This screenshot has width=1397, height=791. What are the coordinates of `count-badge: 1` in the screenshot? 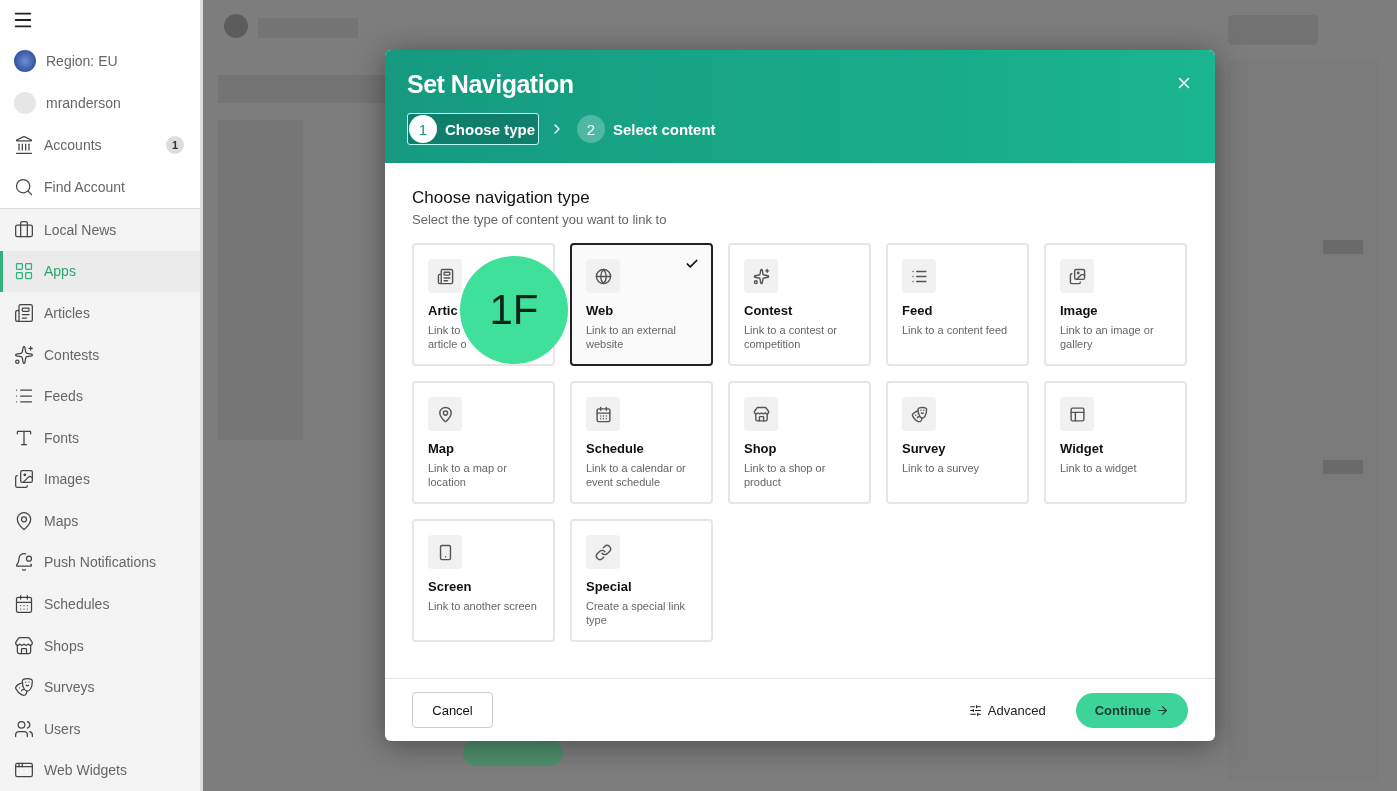 It's located at (175, 145).